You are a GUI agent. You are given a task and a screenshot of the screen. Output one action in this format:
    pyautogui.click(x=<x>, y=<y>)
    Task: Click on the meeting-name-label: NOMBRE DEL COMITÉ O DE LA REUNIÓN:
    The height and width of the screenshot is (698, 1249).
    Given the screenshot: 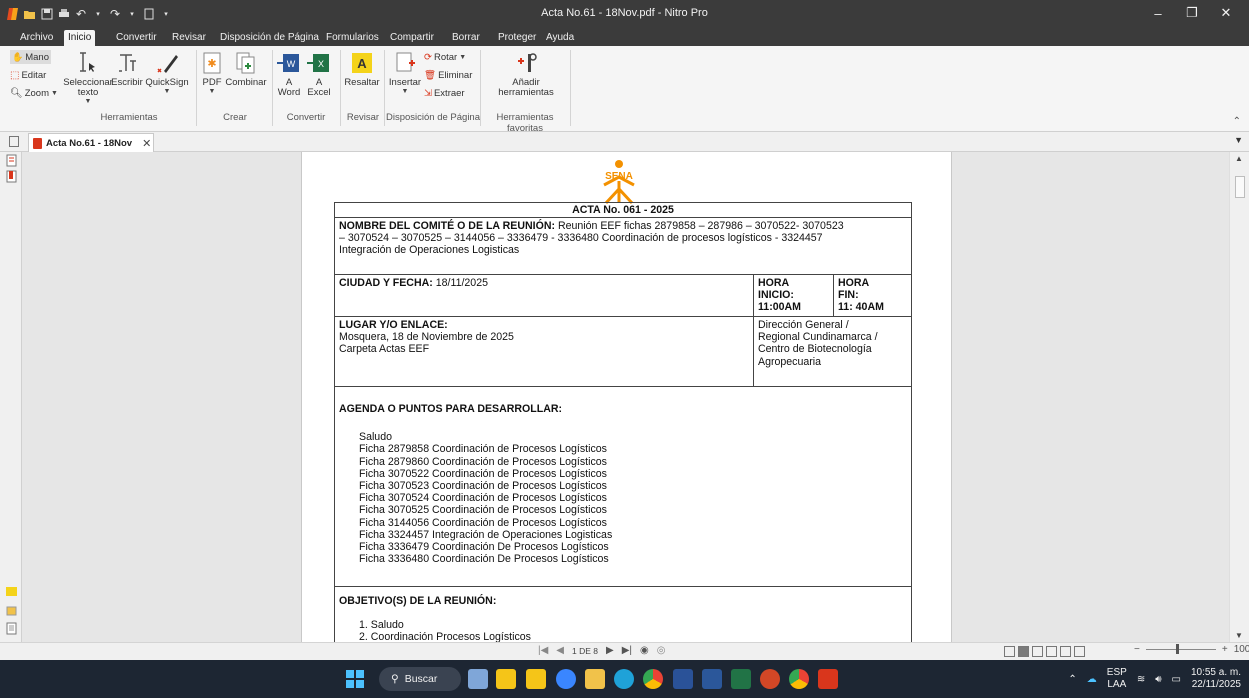 What is the action you would take?
    pyautogui.click(x=447, y=226)
    